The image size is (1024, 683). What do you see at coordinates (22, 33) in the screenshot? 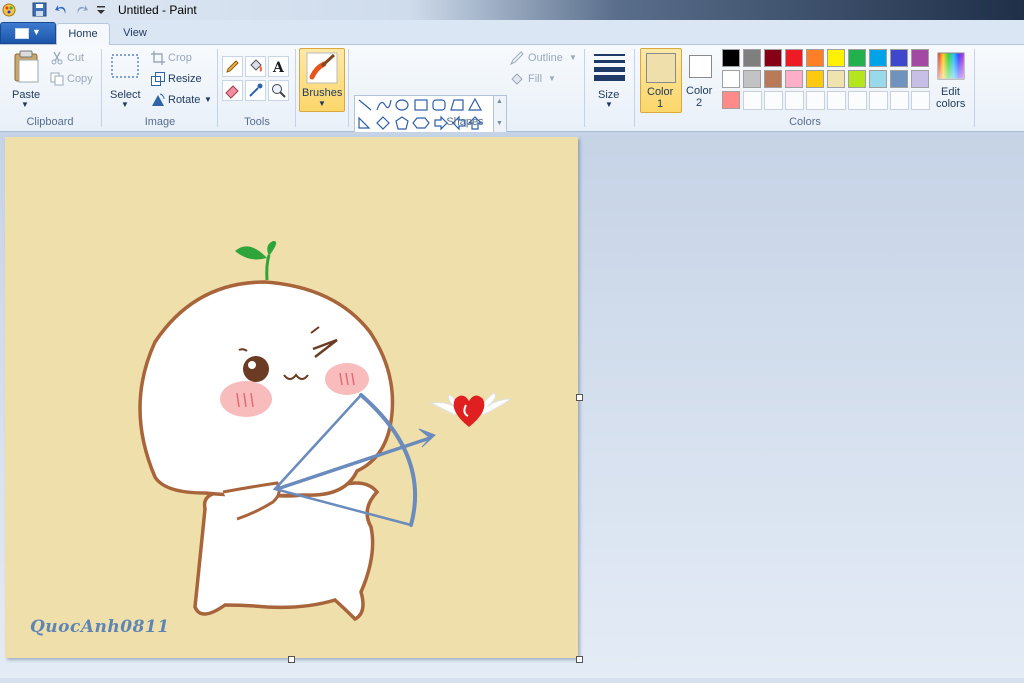
I see `menu-icon` at bounding box center [22, 33].